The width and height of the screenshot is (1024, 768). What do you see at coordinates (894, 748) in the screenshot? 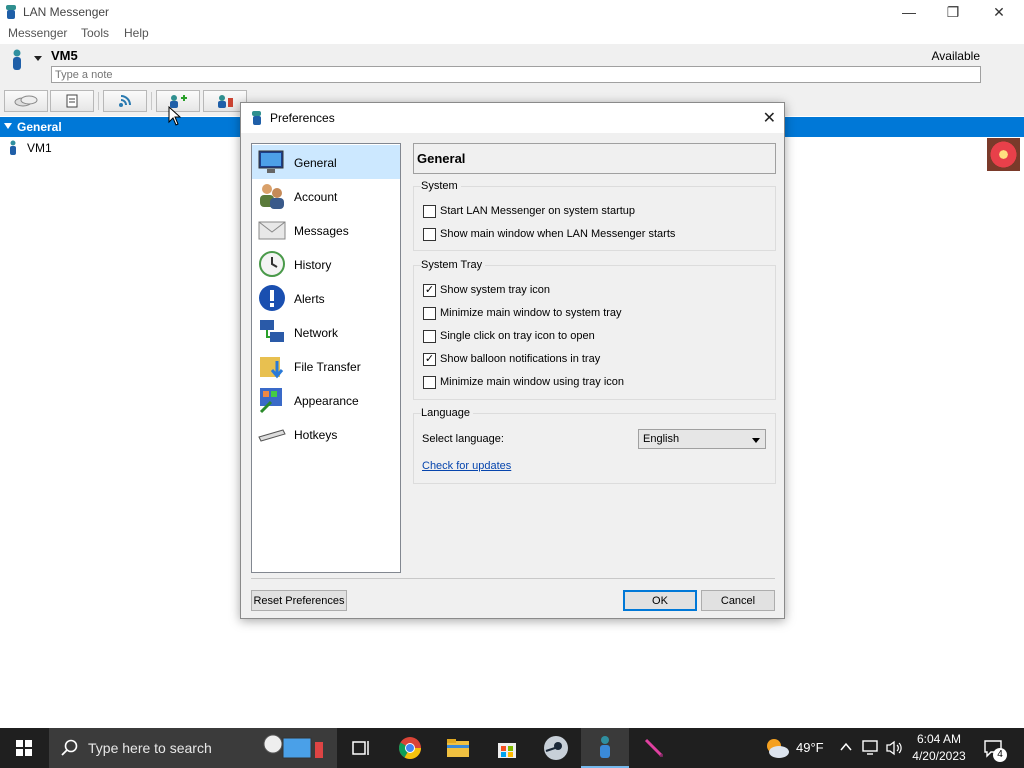
I see `volume-icon` at bounding box center [894, 748].